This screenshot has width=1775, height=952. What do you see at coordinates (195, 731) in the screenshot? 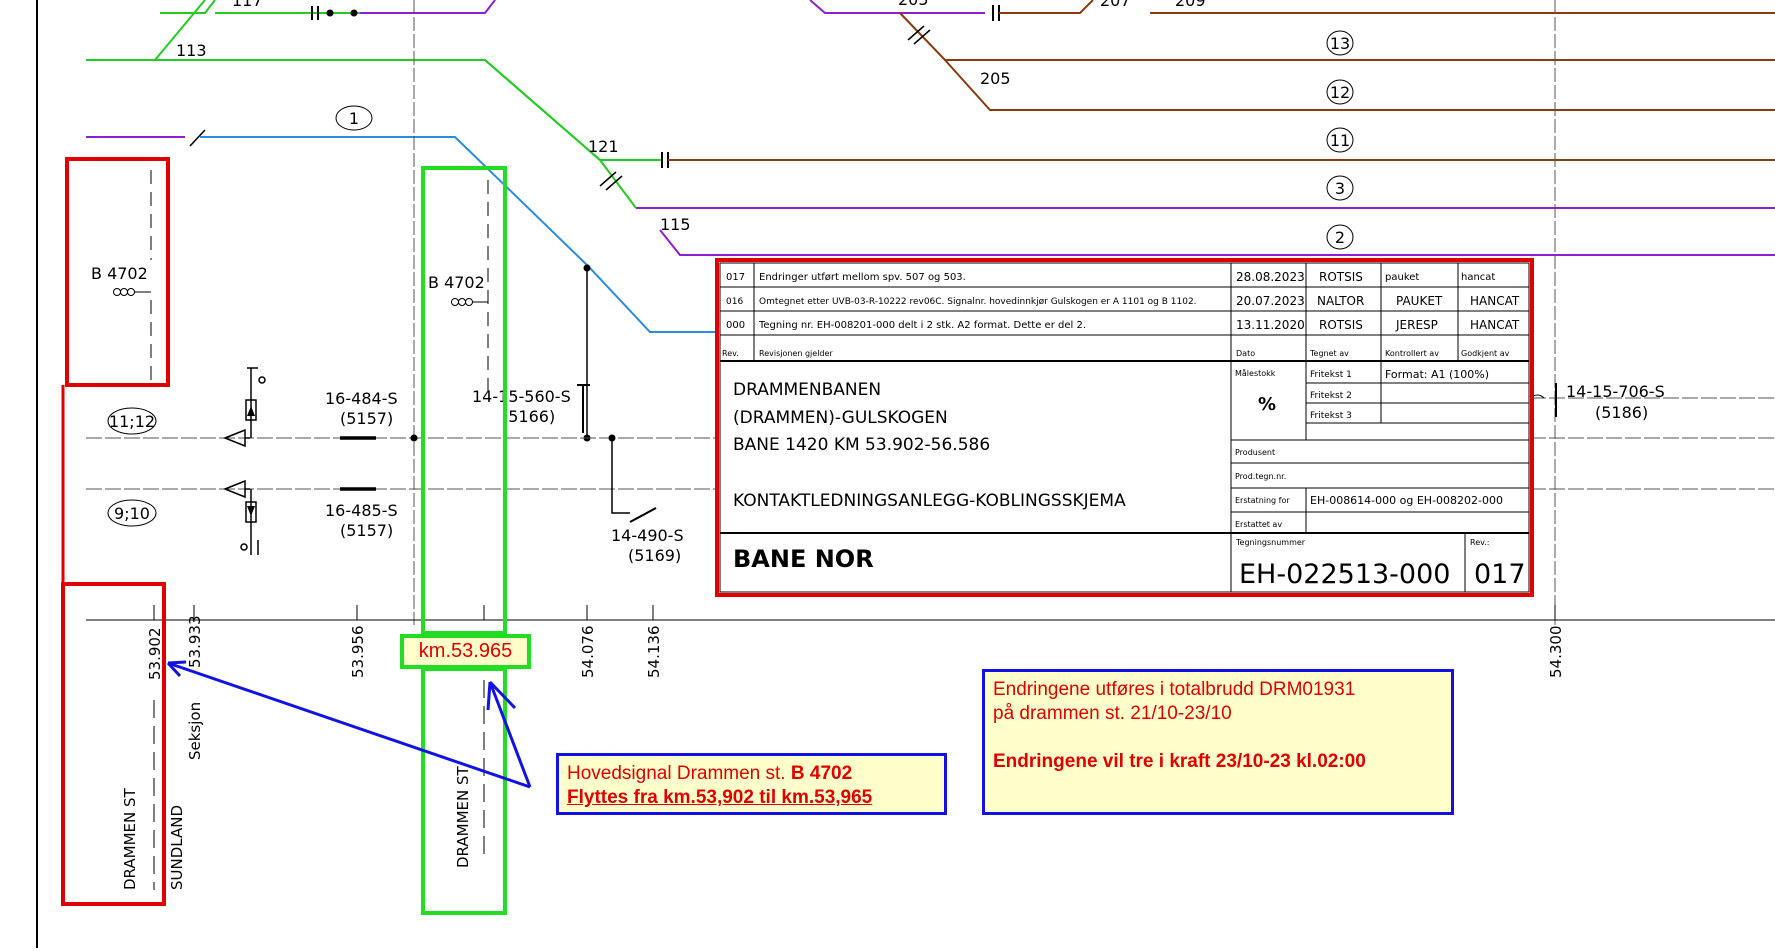
I see `seksjon-label: Seksjon` at bounding box center [195, 731].